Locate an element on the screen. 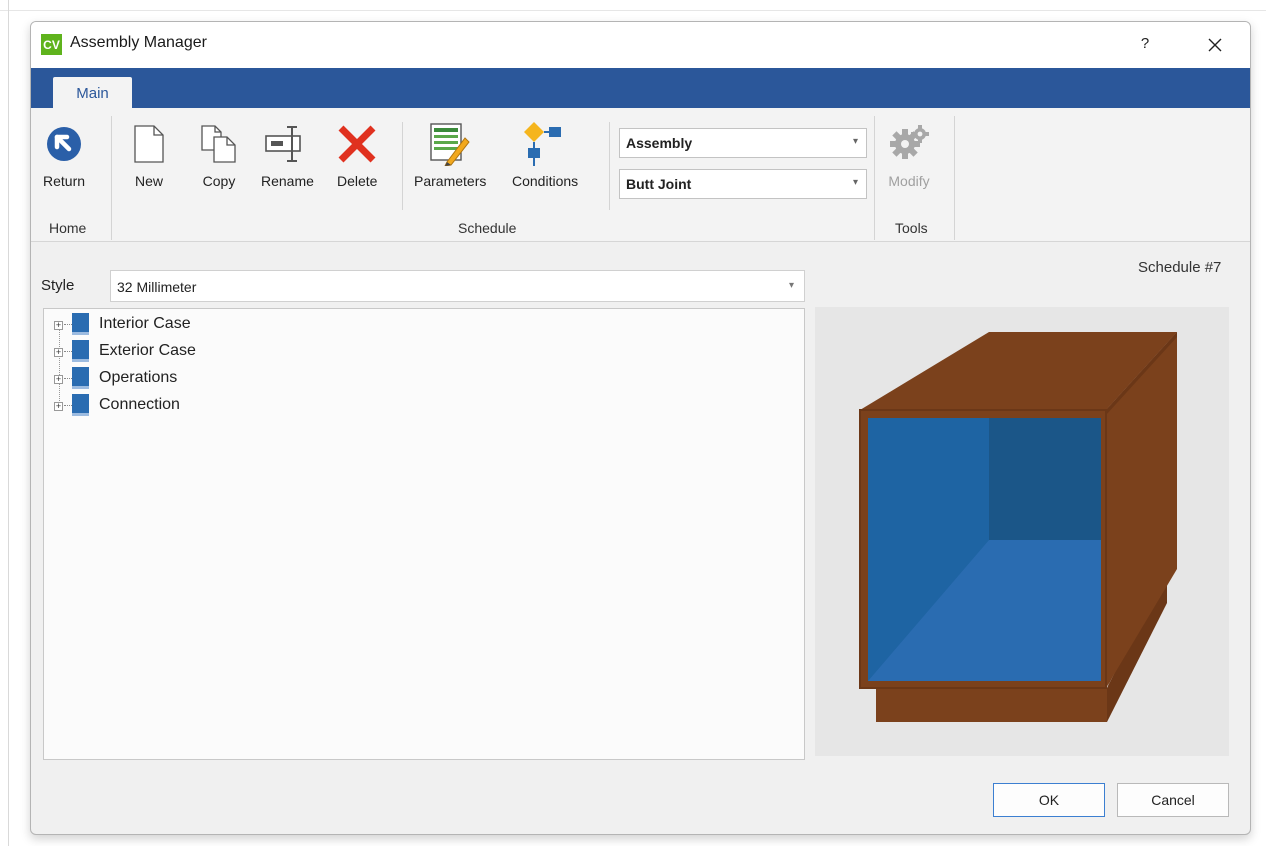 Image resolution: width=1266 pixels, height=846 pixels. close-button is located at coordinates (1215, 45).